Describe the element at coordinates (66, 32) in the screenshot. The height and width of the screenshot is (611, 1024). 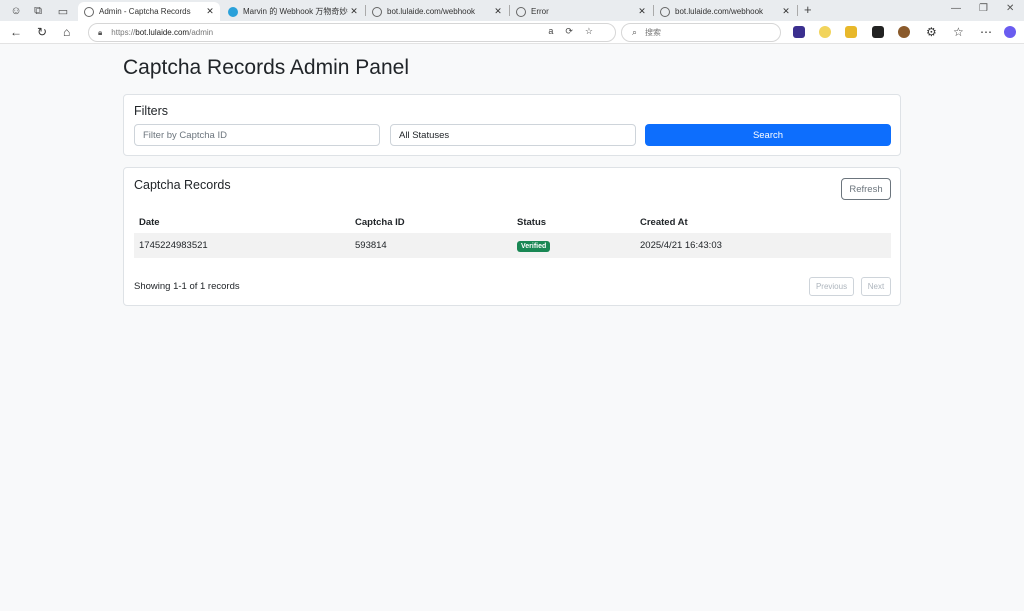
I see `home-icon: ⌂` at that location.